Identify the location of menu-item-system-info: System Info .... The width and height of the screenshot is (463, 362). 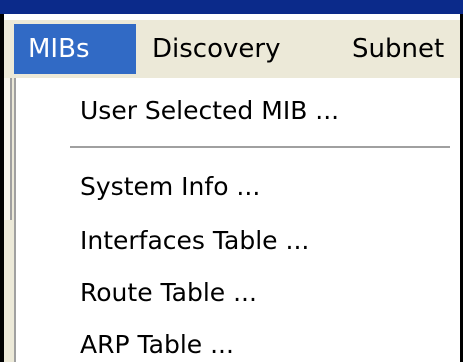
(170, 187).